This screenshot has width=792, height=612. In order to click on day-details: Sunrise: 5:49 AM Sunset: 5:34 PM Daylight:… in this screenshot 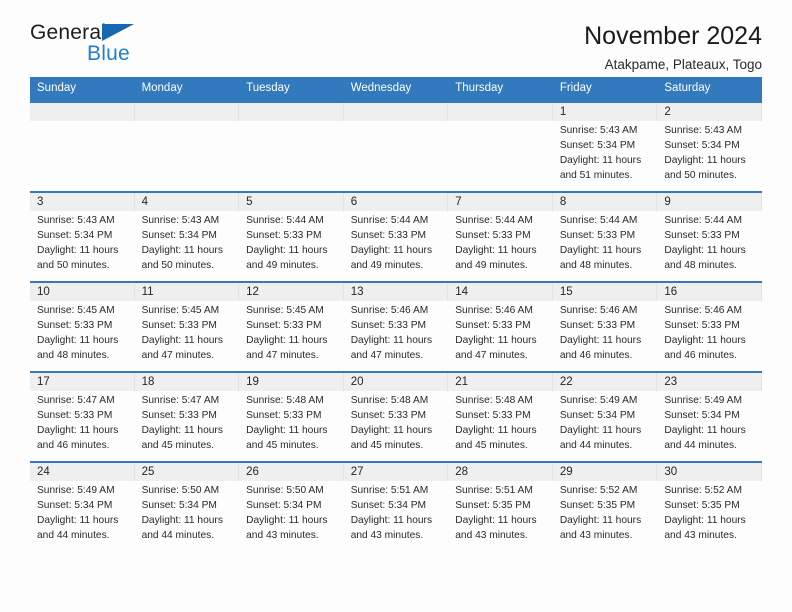, I will do `click(82, 512)`.